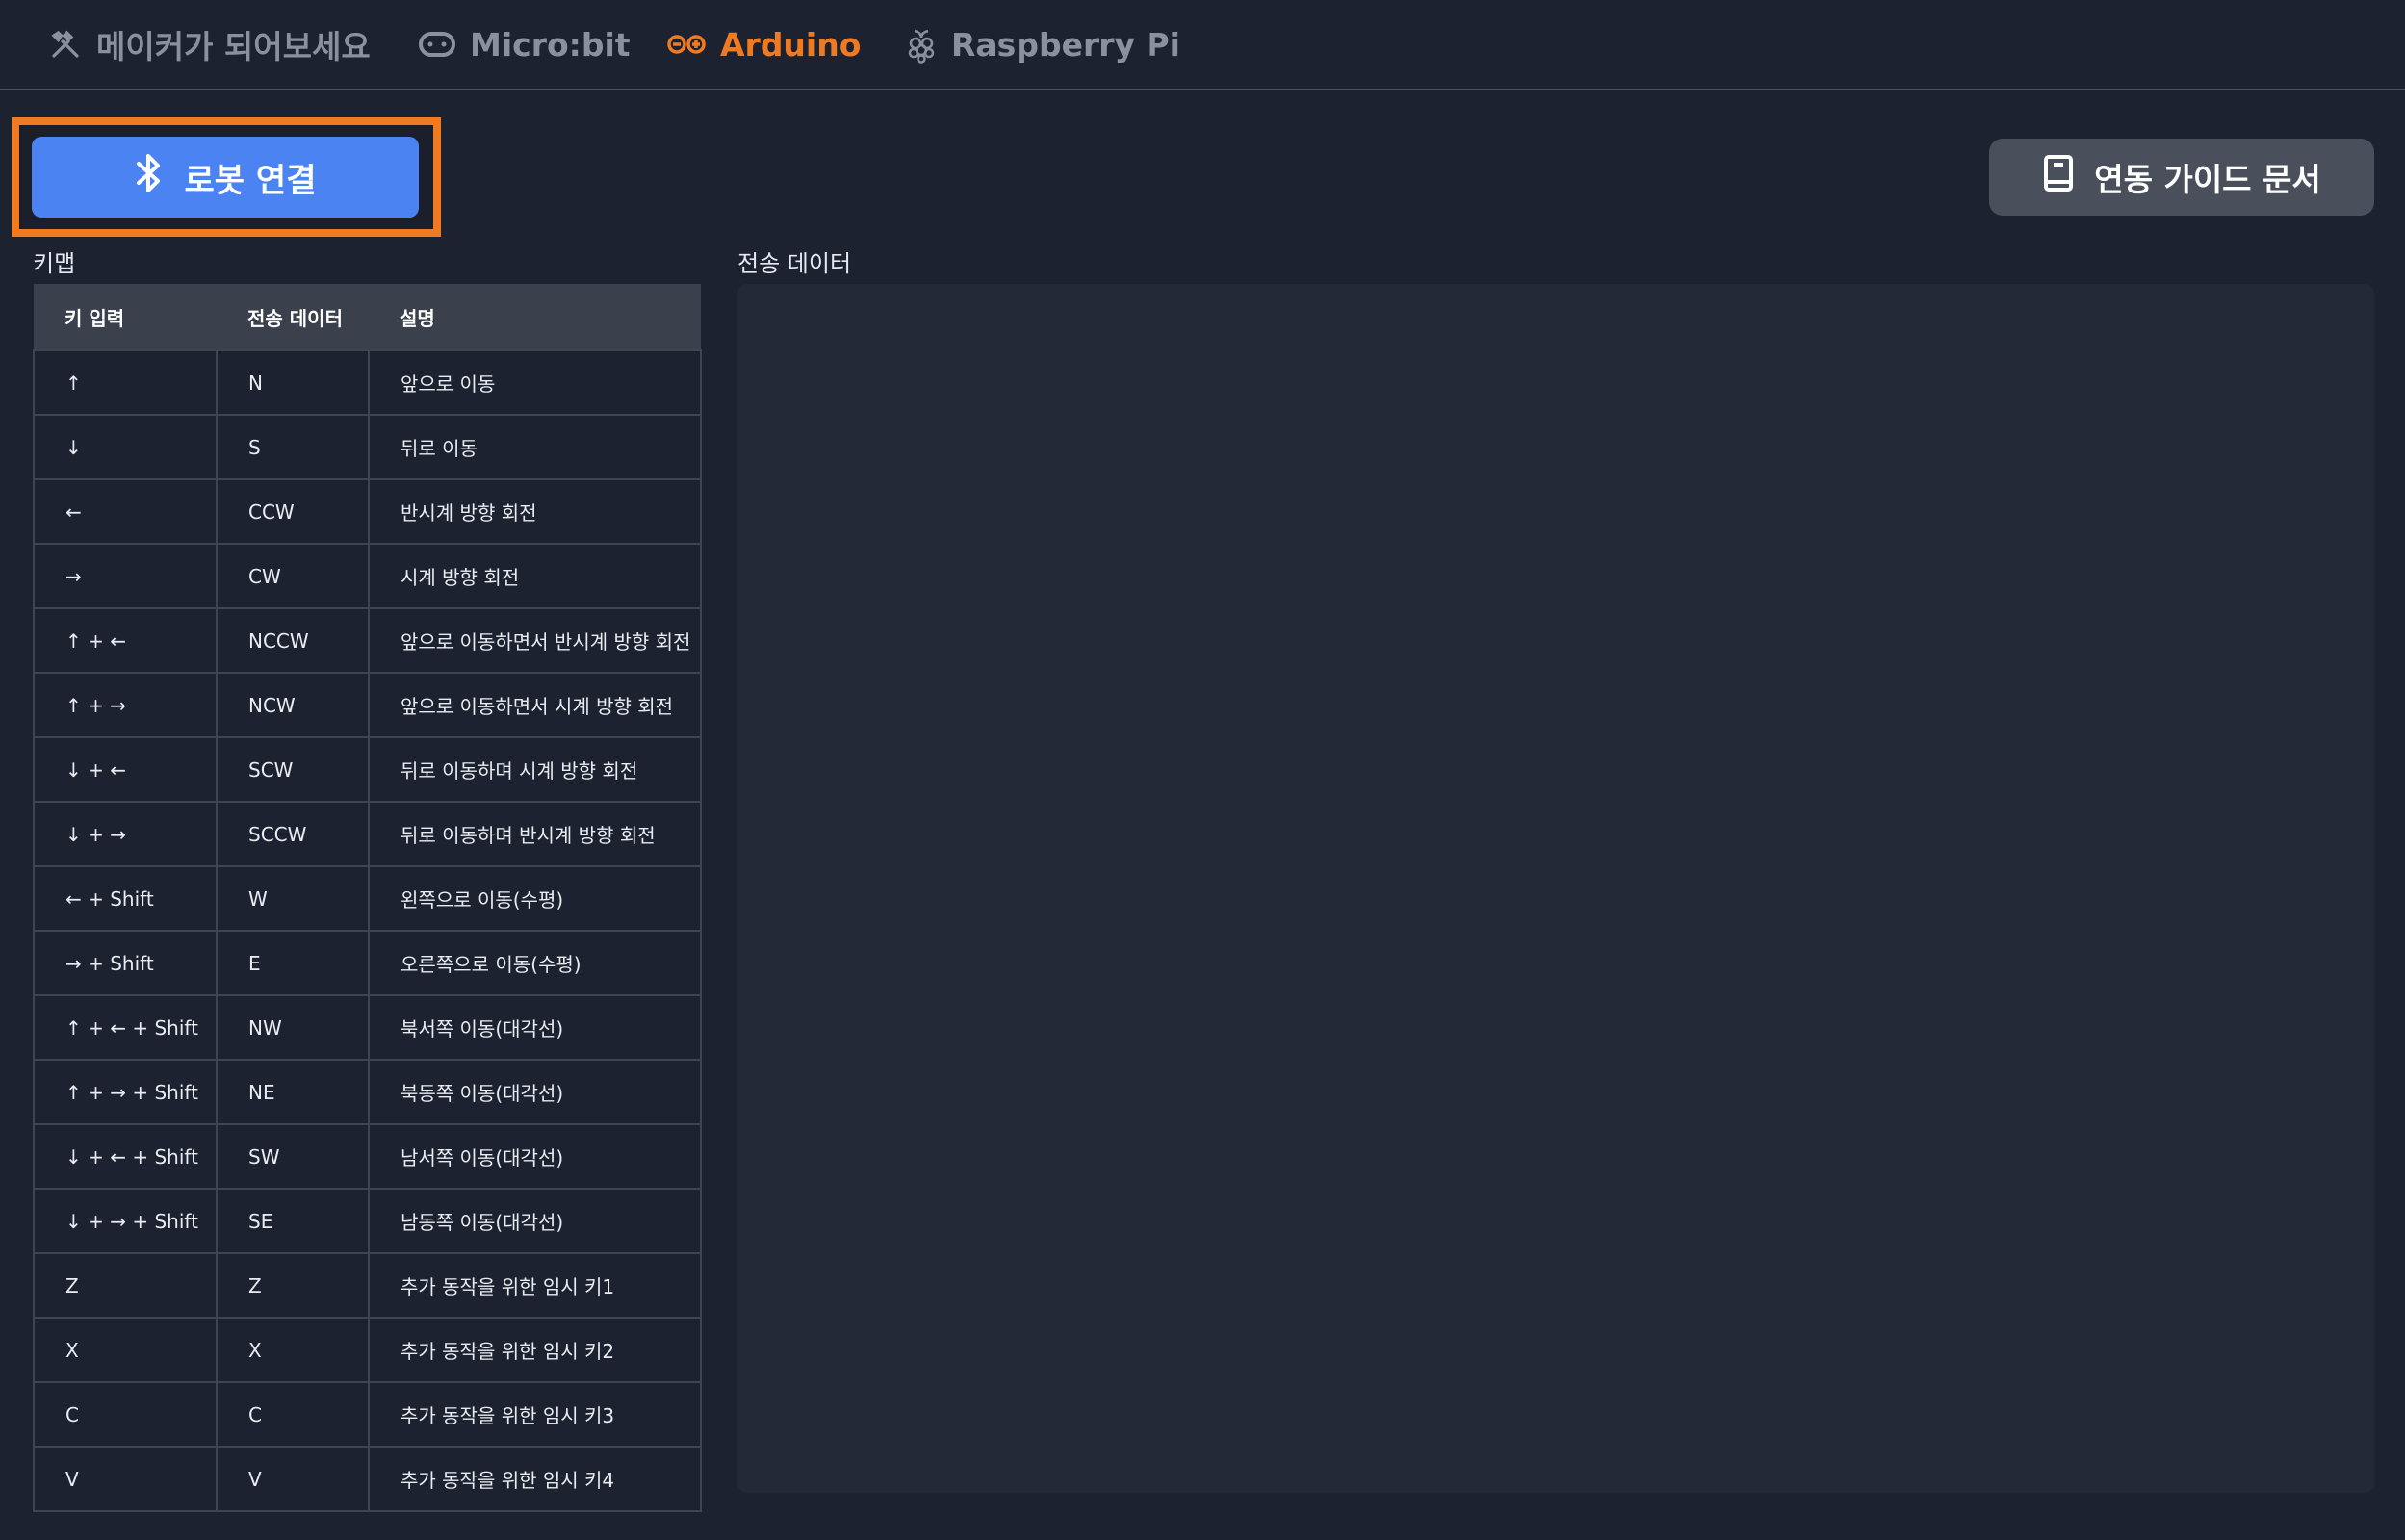 The width and height of the screenshot is (2405, 1540). What do you see at coordinates (535, 834) in the screenshot?
I see `cell-description: 뒤로 이동하며 반시계 방향 회전` at bounding box center [535, 834].